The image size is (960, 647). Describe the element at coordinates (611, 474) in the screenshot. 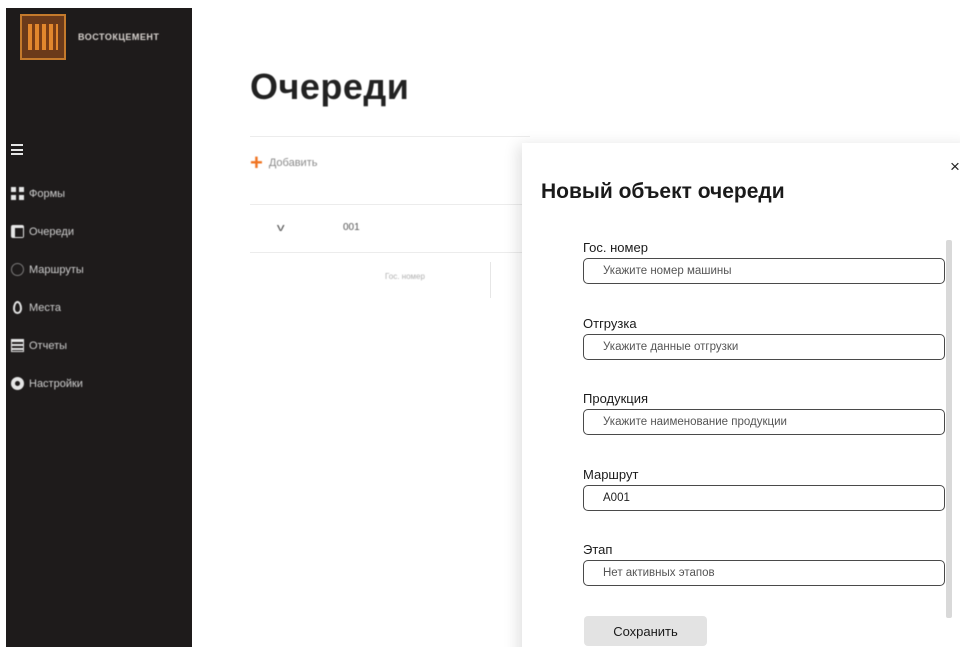

I see `field-label: Маршрут` at that location.